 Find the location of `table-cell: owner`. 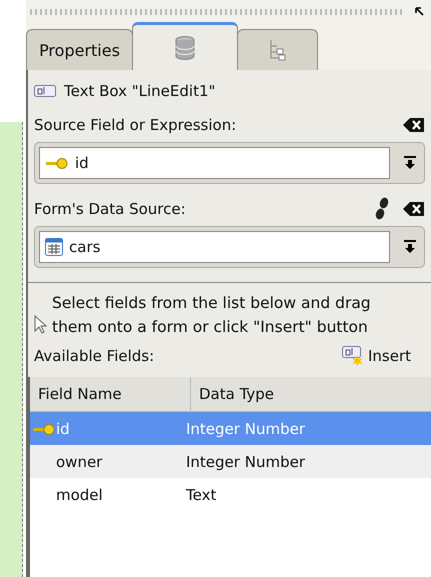

table-cell: owner is located at coordinates (79, 461).